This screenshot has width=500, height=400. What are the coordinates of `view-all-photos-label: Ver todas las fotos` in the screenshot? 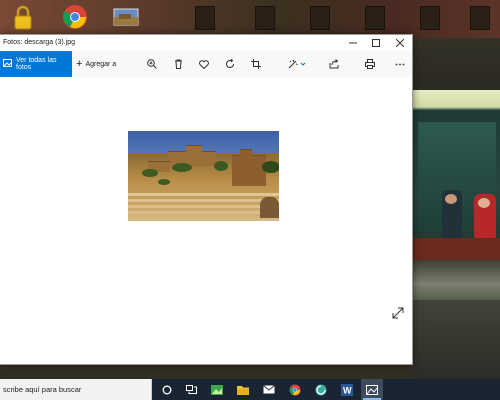 It's located at (36, 64).